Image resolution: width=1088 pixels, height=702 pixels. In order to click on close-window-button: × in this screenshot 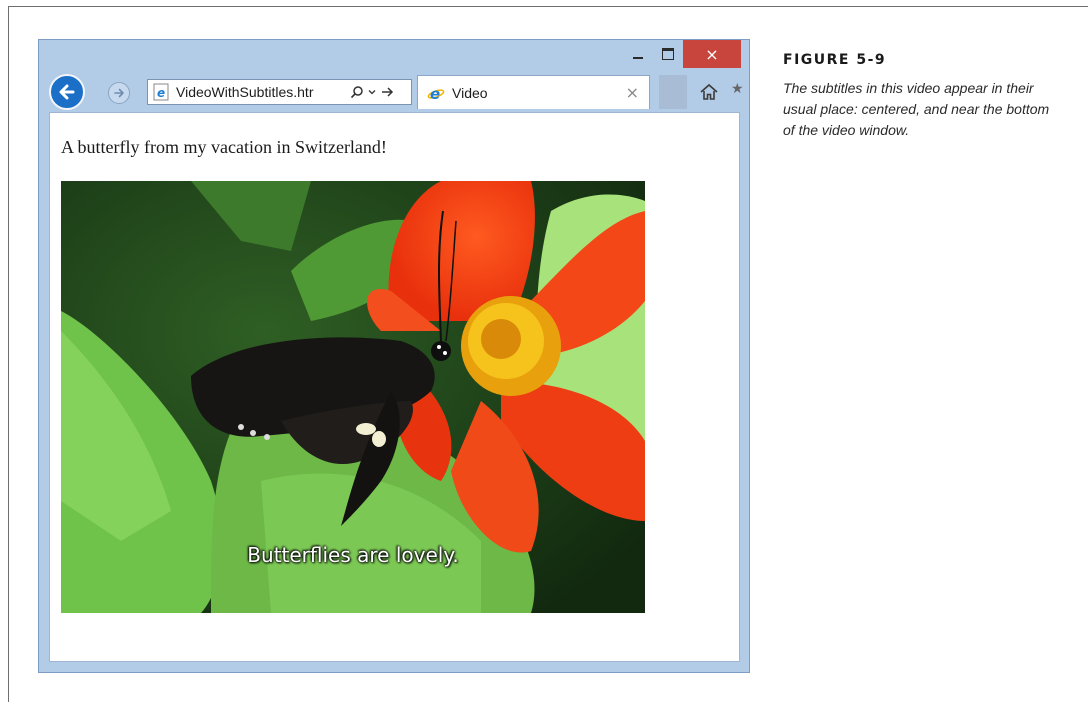, I will do `click(712, 54)`.